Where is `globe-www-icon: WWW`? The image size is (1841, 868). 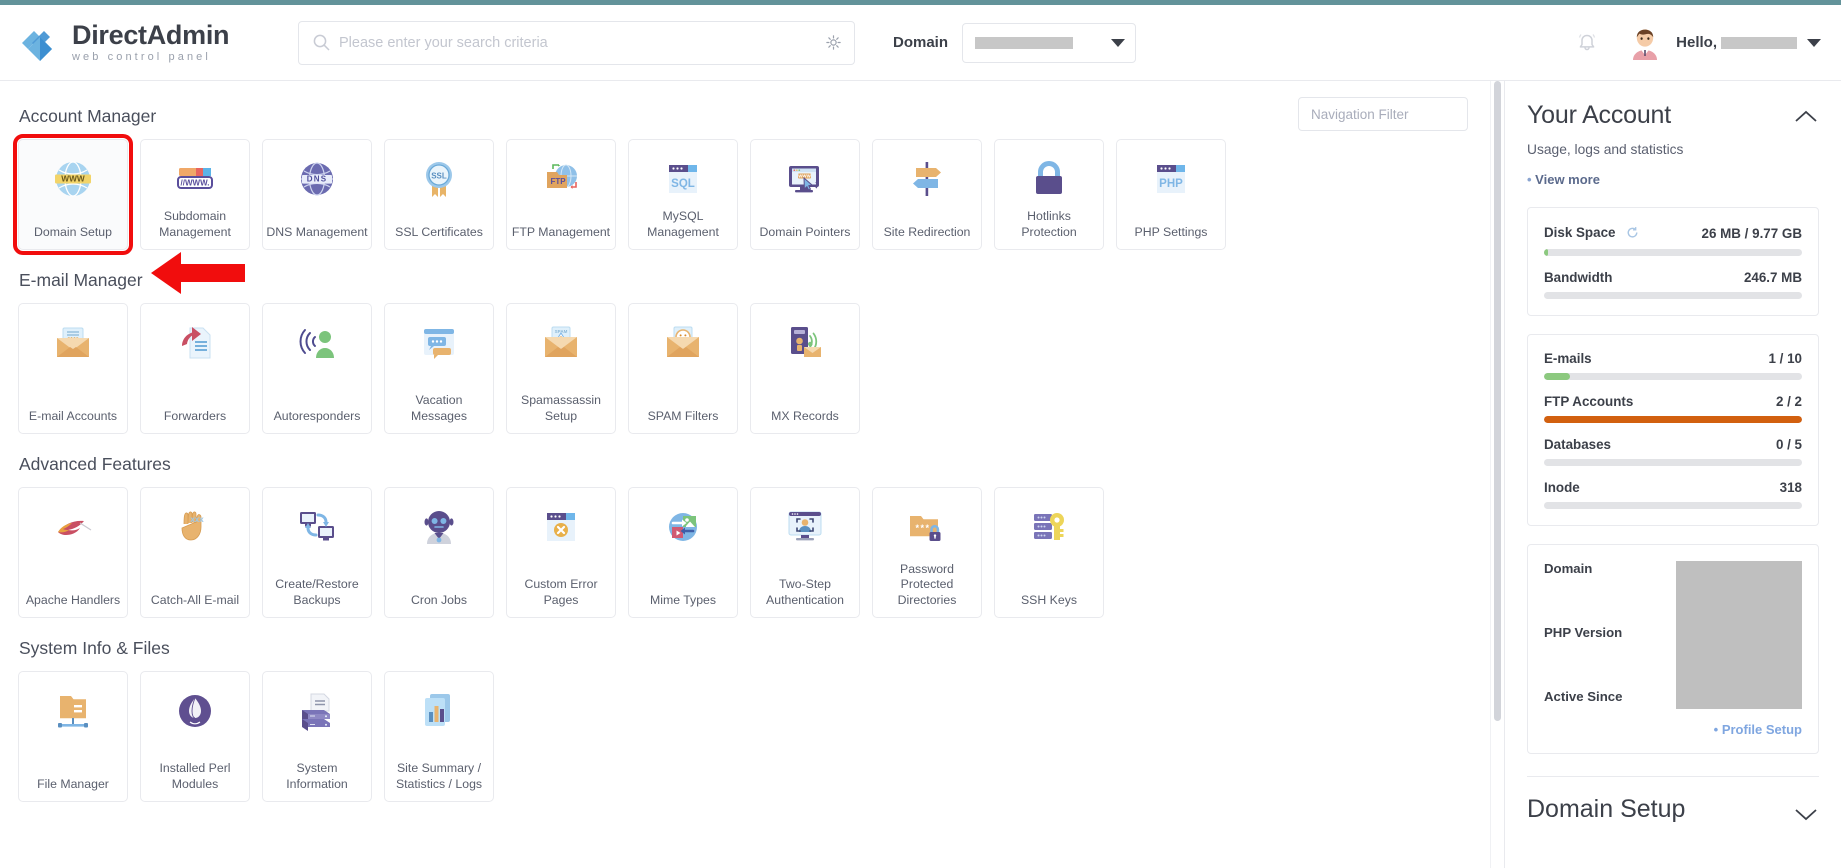 globe-www-icon: WWW is located at coordinates (73, 179).